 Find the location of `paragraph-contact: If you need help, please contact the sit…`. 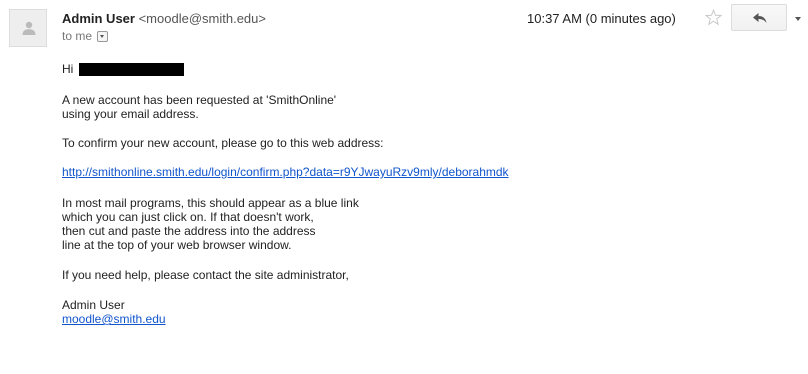

paragraph-contact: If you need help, please contact the sit… is located at coordinates (205, 275).